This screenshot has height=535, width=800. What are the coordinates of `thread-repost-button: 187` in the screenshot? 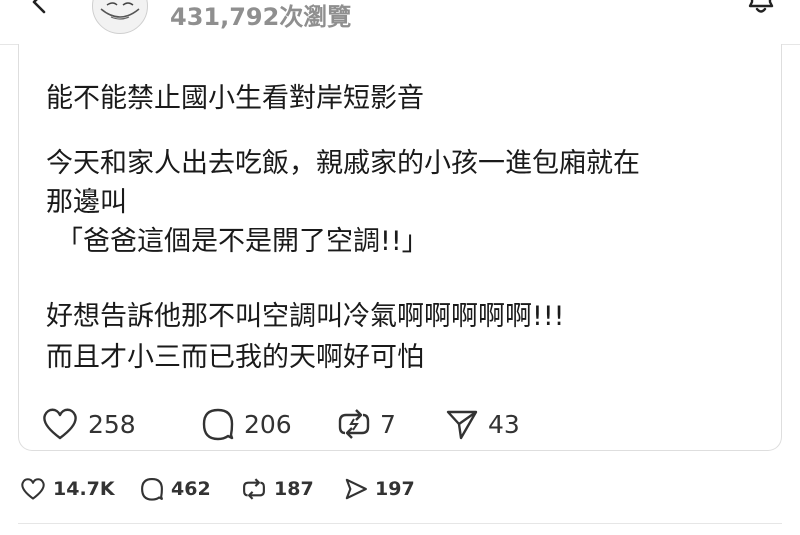 It's located at (277, 489).